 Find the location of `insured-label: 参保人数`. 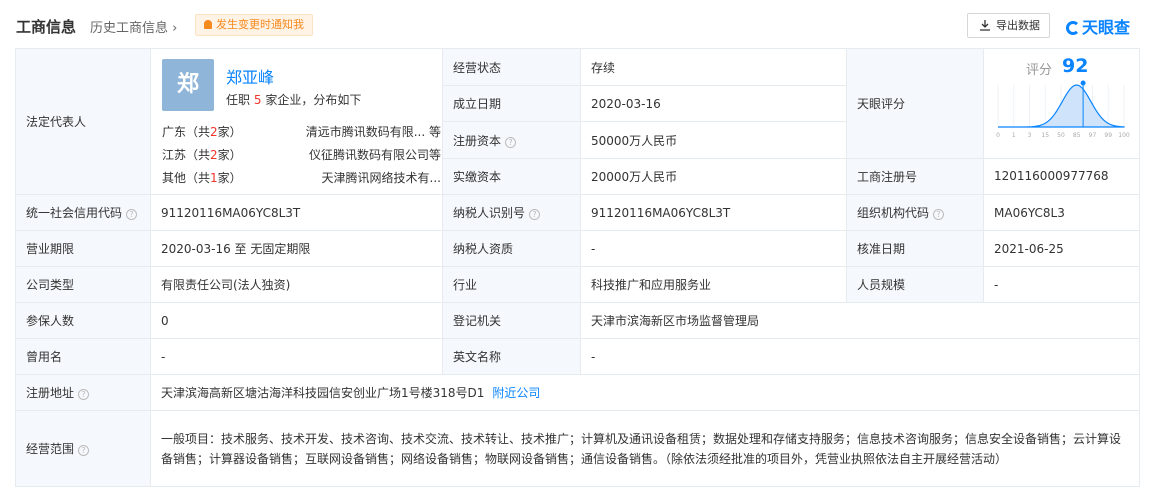

insured-label: 参保人数 is located at coordinates (83, 320).